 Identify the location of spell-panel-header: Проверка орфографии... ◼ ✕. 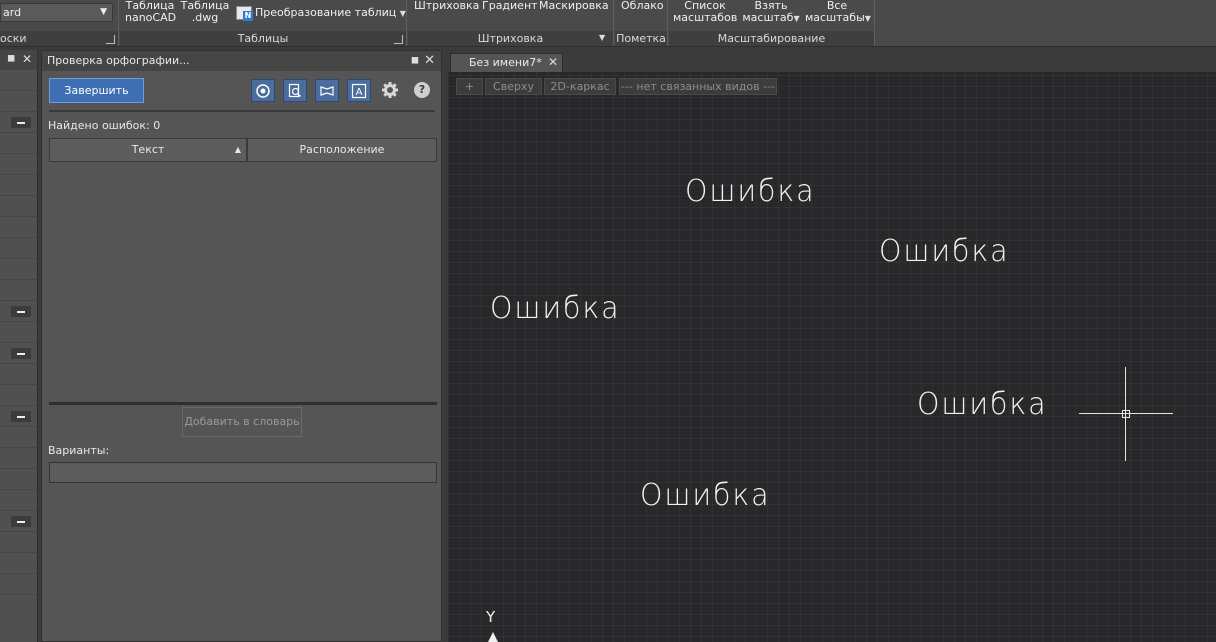
(241, 61).